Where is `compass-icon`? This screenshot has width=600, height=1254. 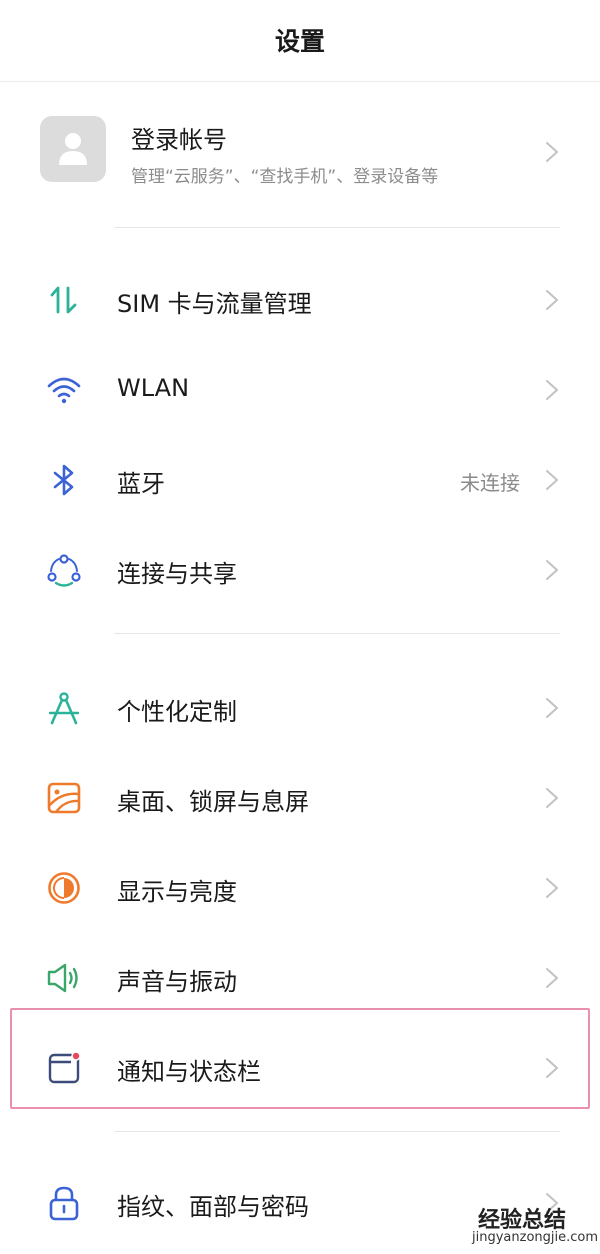 compass-icon is located at coordinates (64, 708).